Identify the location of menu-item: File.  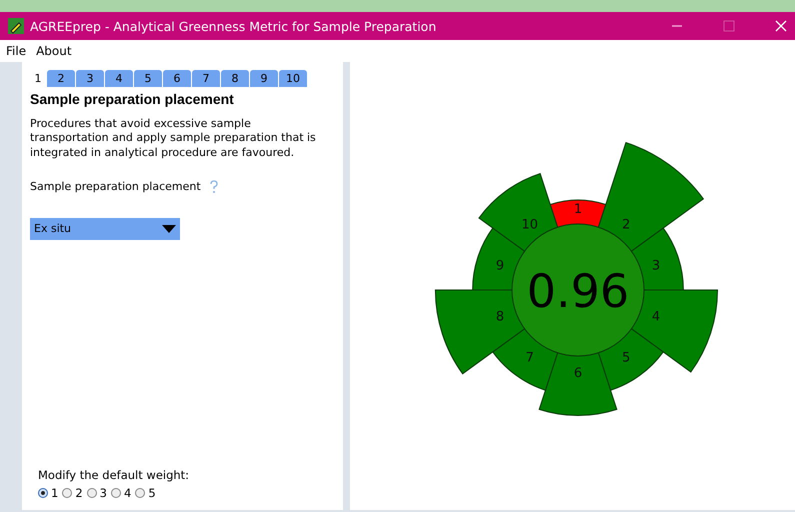
(16, 51).